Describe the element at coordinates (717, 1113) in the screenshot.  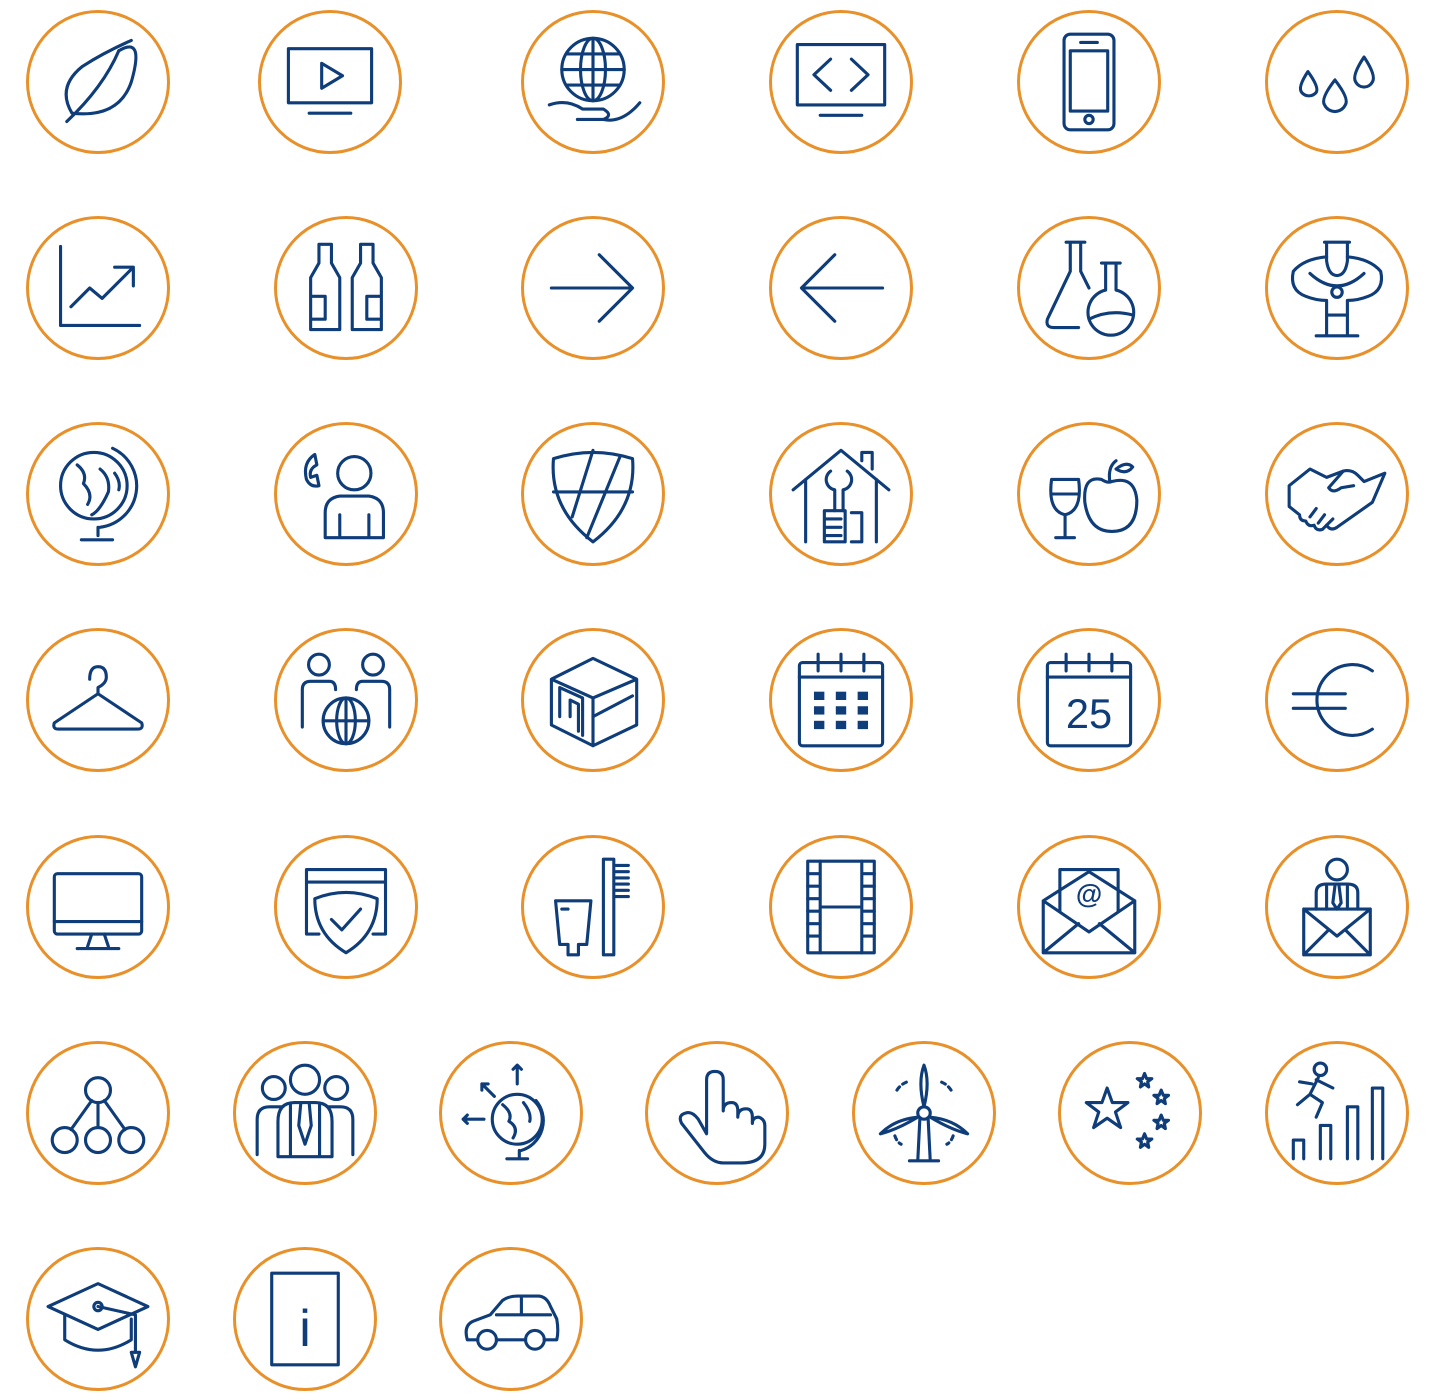
I see `touch-hand-icon` at that location.